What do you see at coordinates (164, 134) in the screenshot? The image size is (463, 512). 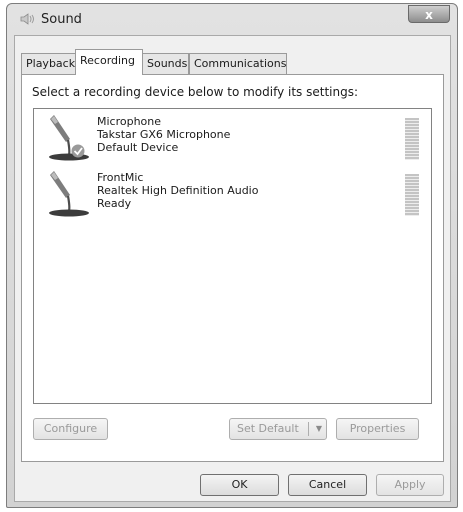 I see `device-description: Takstar GX6 Microphone` at bounding box center [164, 134].